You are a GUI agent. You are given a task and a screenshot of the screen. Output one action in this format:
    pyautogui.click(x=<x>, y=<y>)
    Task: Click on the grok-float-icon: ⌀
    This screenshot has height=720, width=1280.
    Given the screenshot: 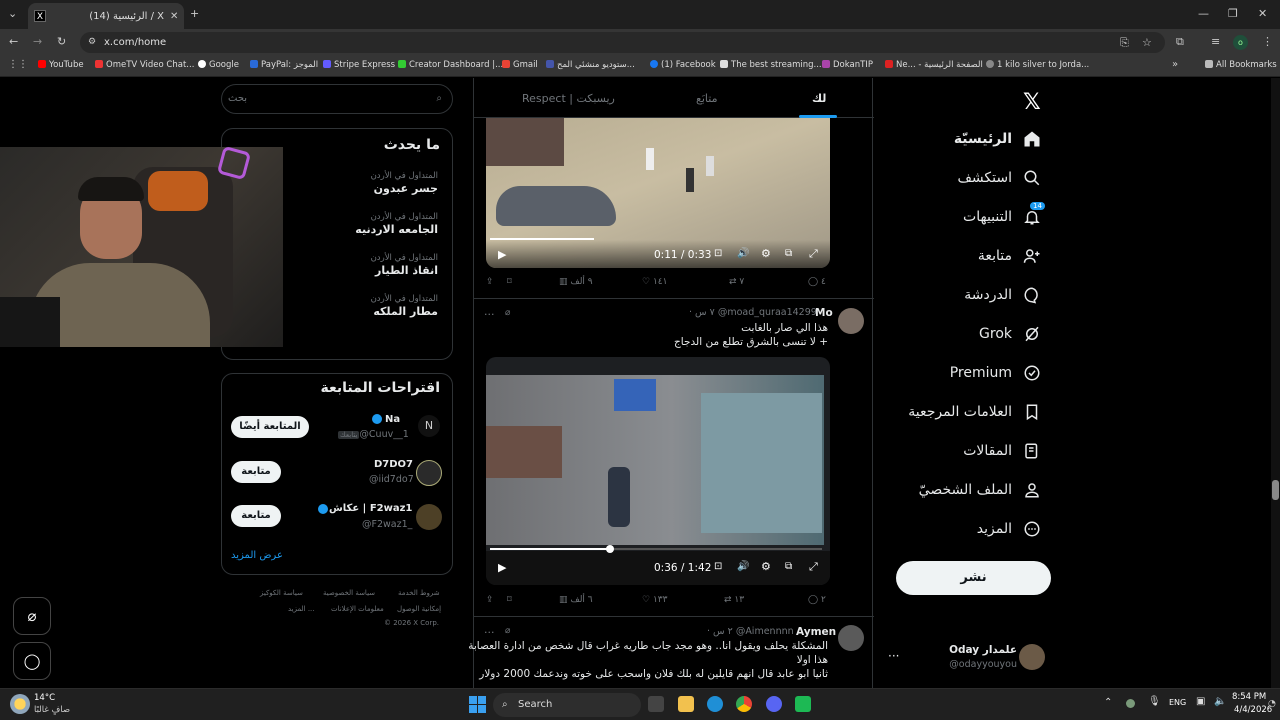 What is the action you would take?
    pyautogui.click(x=32, y=616)
    